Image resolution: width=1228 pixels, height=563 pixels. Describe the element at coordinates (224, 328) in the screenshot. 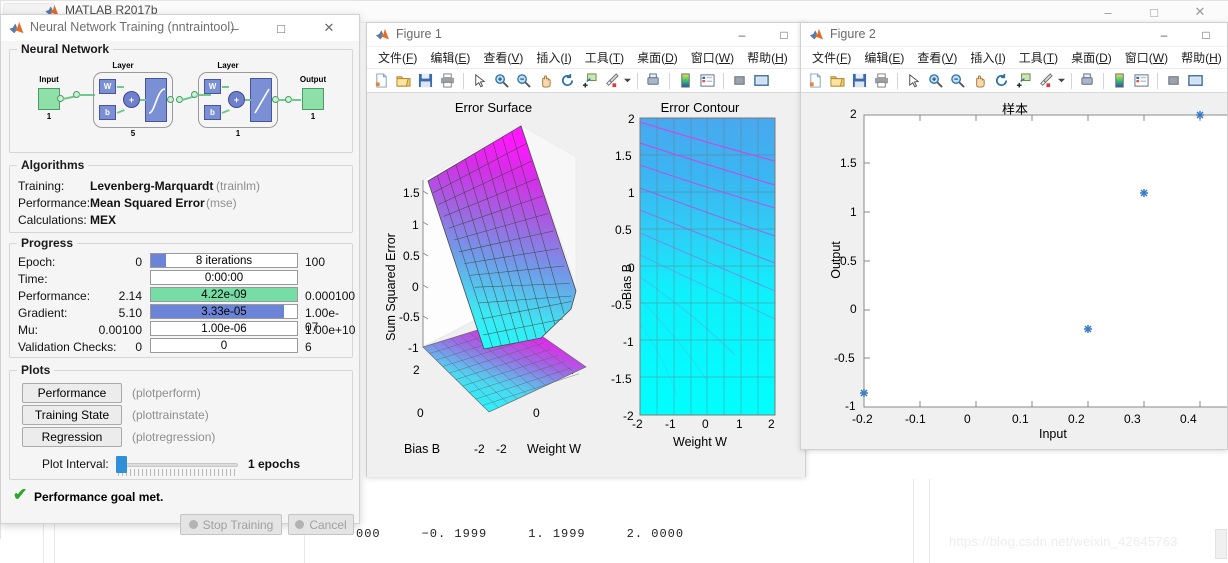

I see `mu-progress-bar: 1.00e-06` at that location.